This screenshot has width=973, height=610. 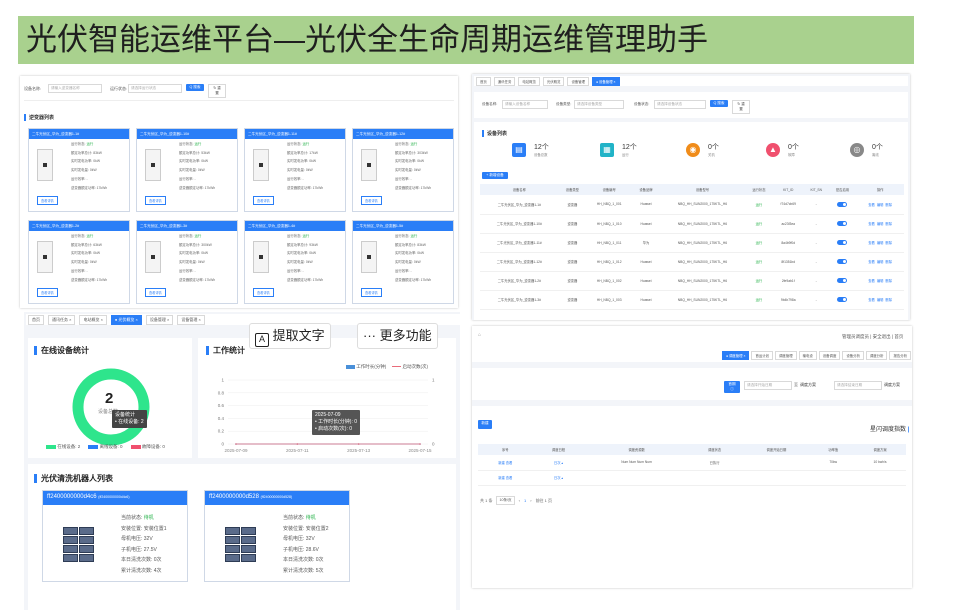 I want to click on date-type-button: 首期 ⓘ, so click(x=732, y=387).